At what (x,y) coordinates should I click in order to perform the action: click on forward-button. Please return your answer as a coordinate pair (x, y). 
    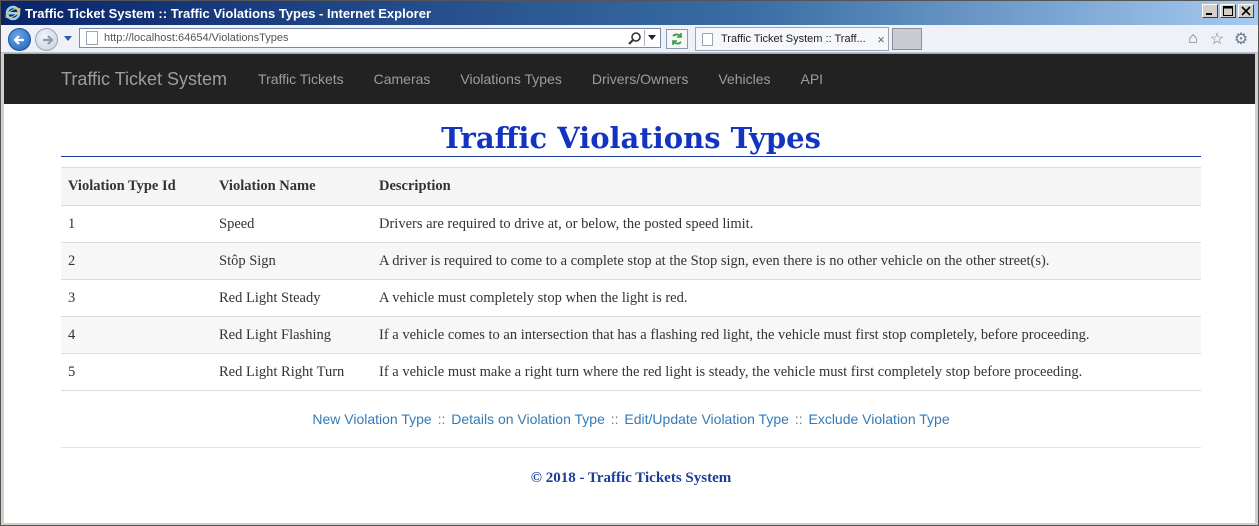
    Looking at the image, I should click on (46, 39).